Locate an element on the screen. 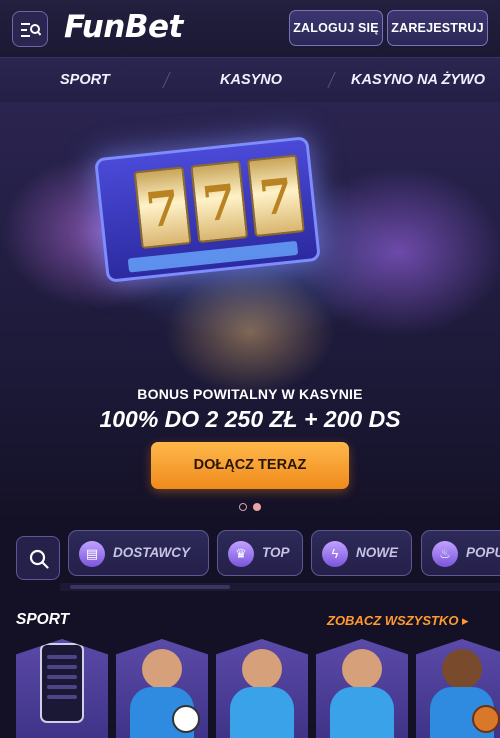 This screenshot has height=738, width=500. sport-card-tennis is located at coordinates (262, 688).